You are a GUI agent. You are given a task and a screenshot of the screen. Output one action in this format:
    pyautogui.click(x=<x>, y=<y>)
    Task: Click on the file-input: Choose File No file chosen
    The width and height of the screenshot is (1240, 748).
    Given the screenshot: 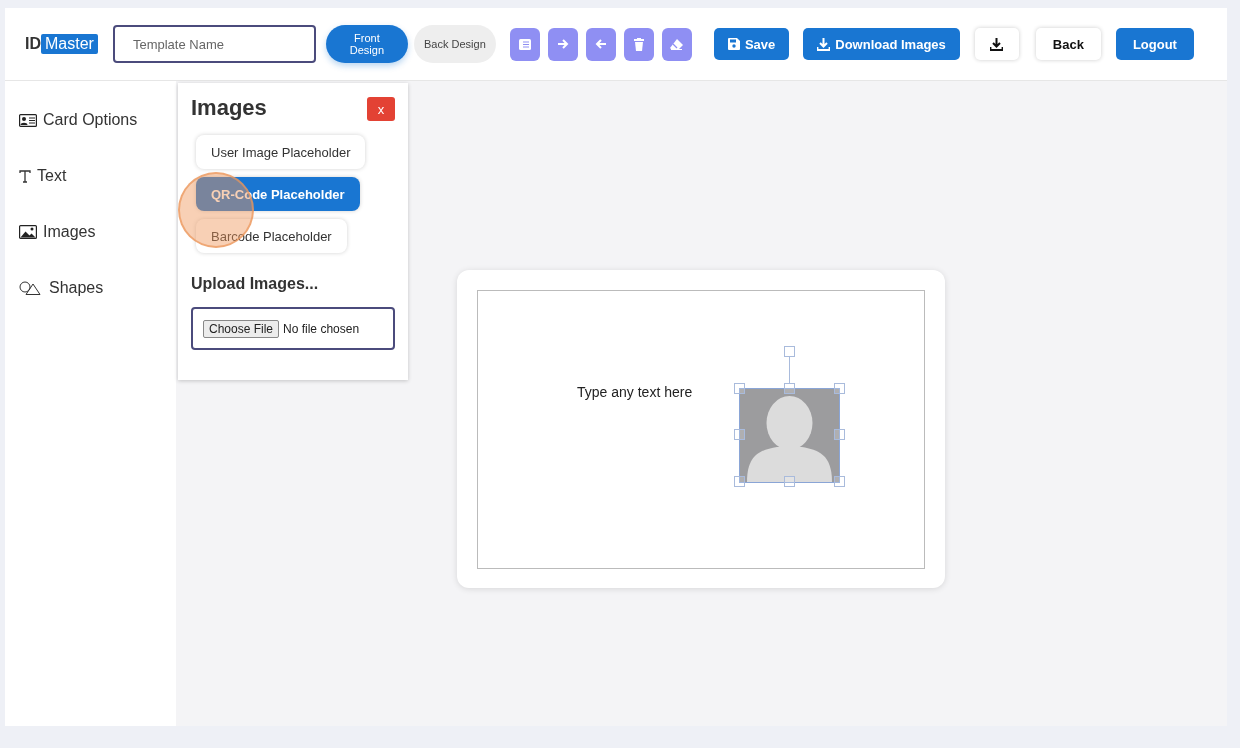 What is the action you would take?
    pyautogui.click(x=293, y=328)
    